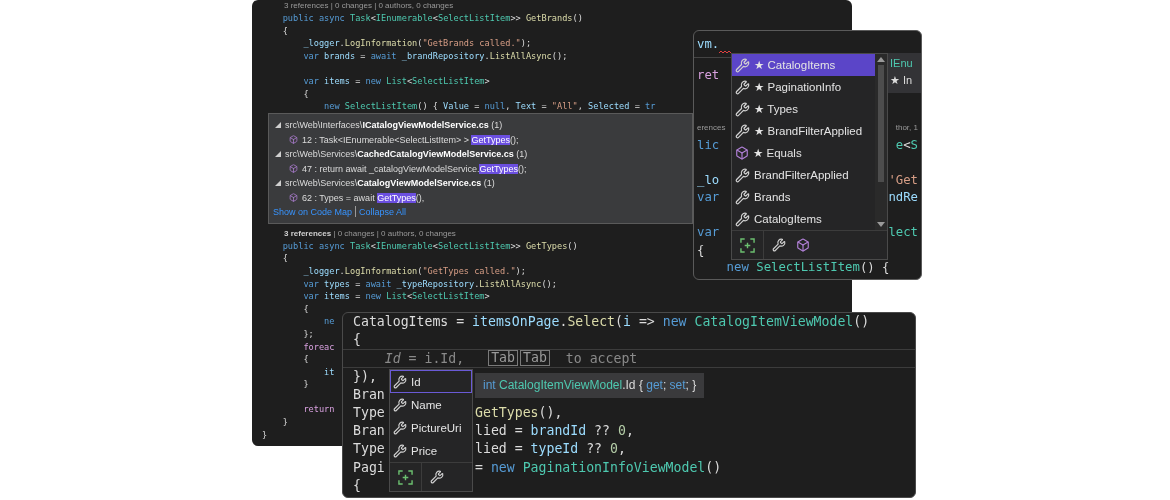  I want to click on file-path: src\Web\Interfaces\ICatalogViewModelService.cs (1), so click(394, 125).